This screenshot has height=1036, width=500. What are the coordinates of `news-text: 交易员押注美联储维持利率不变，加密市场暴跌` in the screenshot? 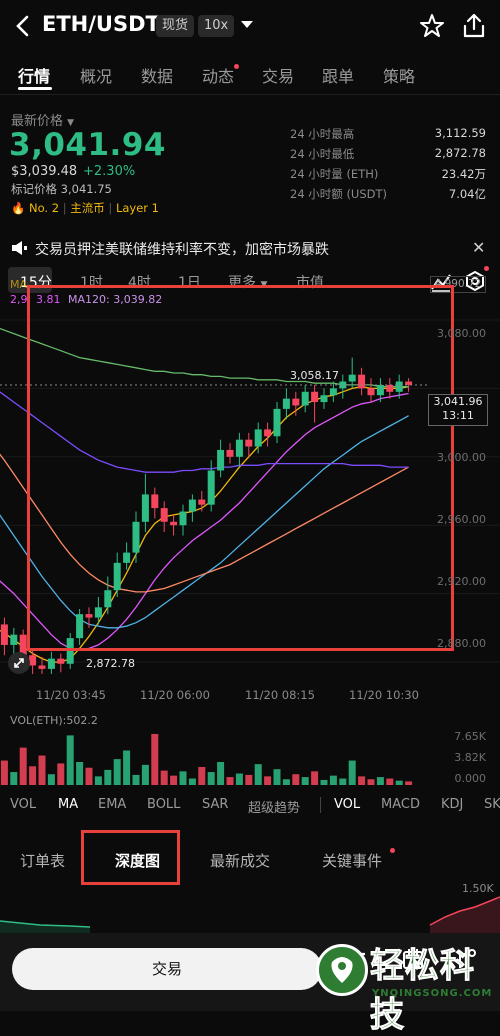 It's located at (182, 249).